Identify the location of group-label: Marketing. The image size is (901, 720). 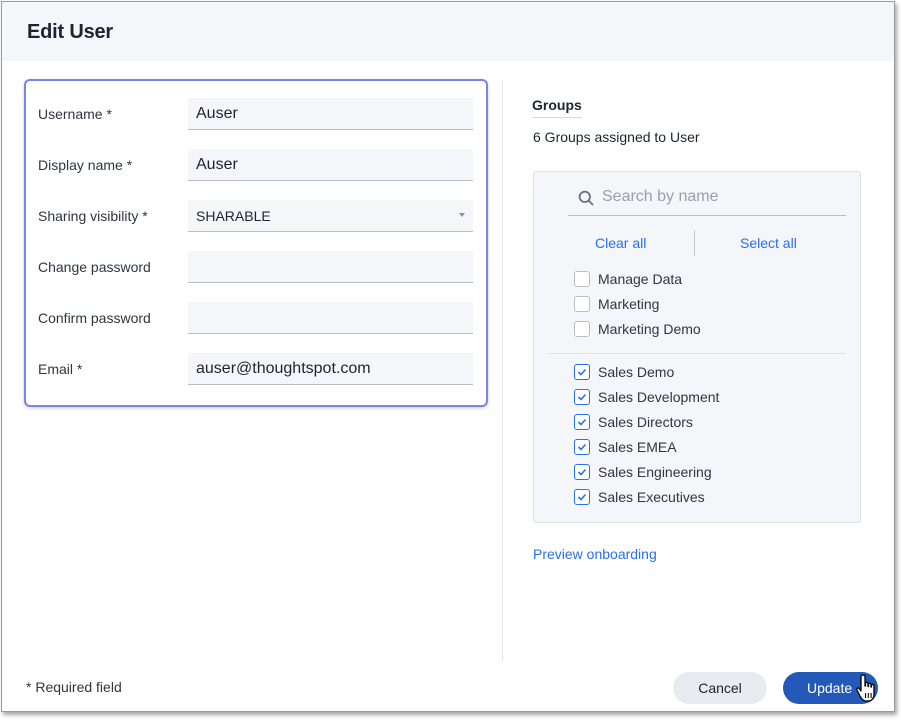
(629, 304).